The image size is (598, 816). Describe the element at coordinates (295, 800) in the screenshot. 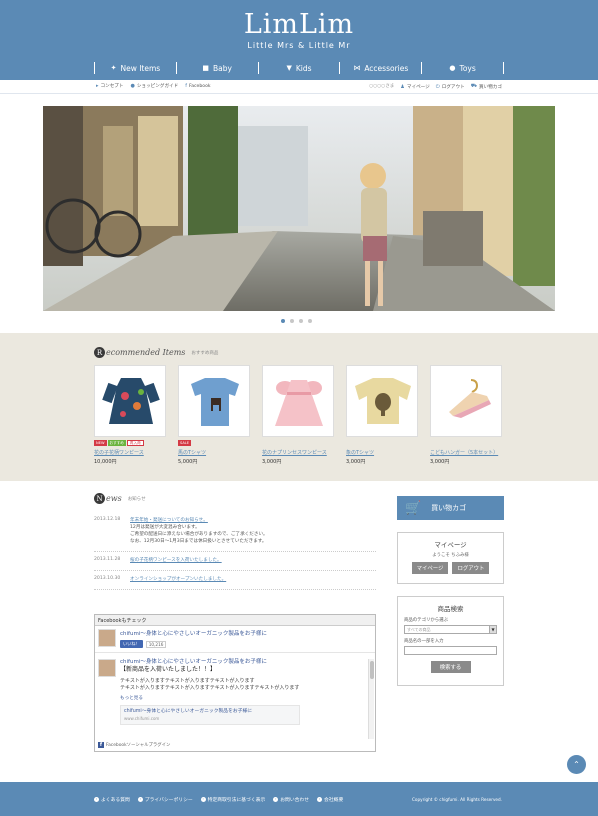

I see `footer-link-label: お問い合わせ` at that location.